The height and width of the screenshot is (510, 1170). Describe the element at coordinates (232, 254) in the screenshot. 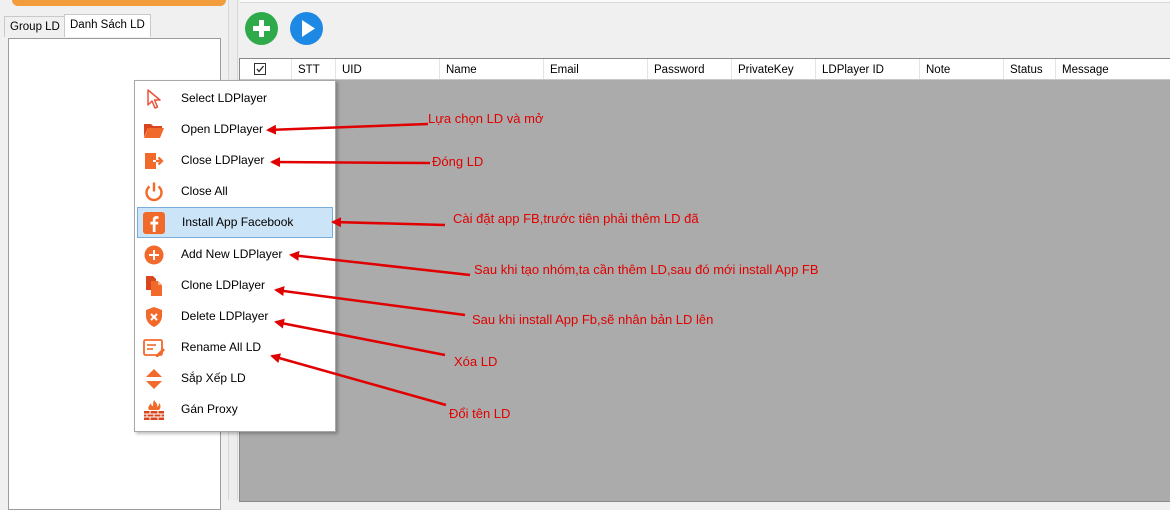

I see `menu-item-label: Add New LDPlayer` at that location.